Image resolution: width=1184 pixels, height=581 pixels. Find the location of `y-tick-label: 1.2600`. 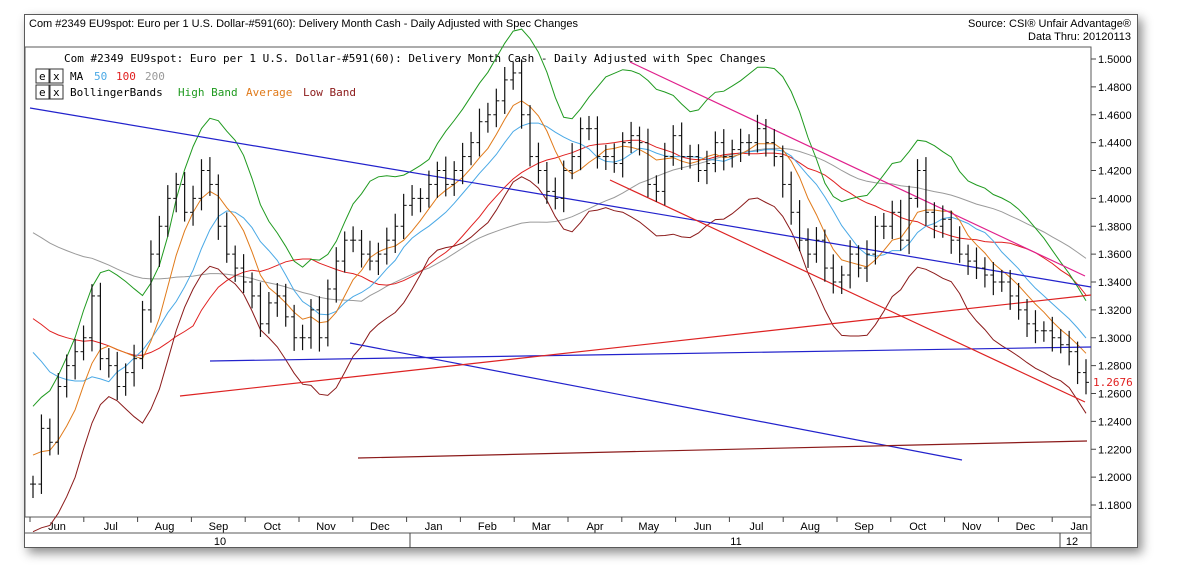

y-tick-label: 1.2600 is located at coordinates (1115, 395).